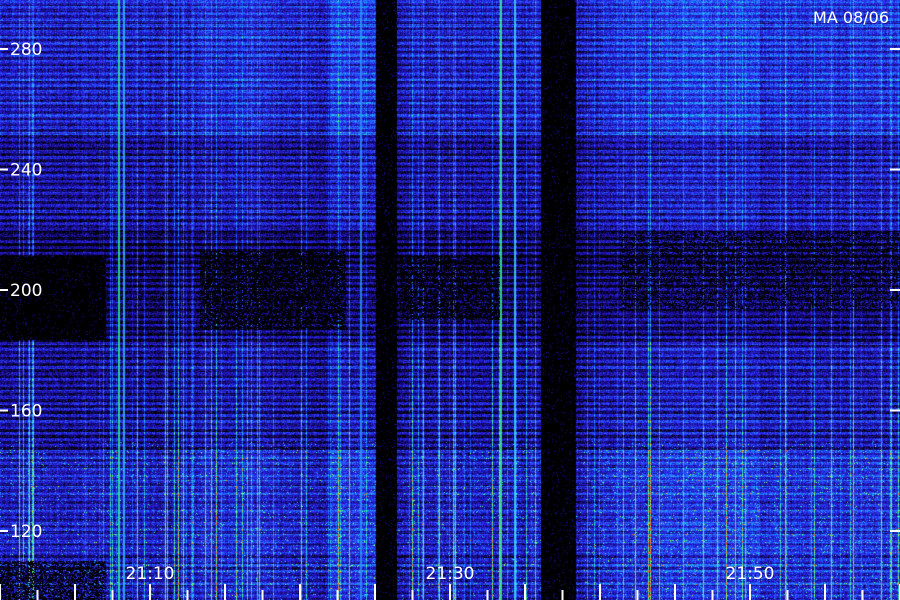  Describe the element at coordinates (750, 574) in the screenshot. I see `x-tick-label: 21:50` at that location.